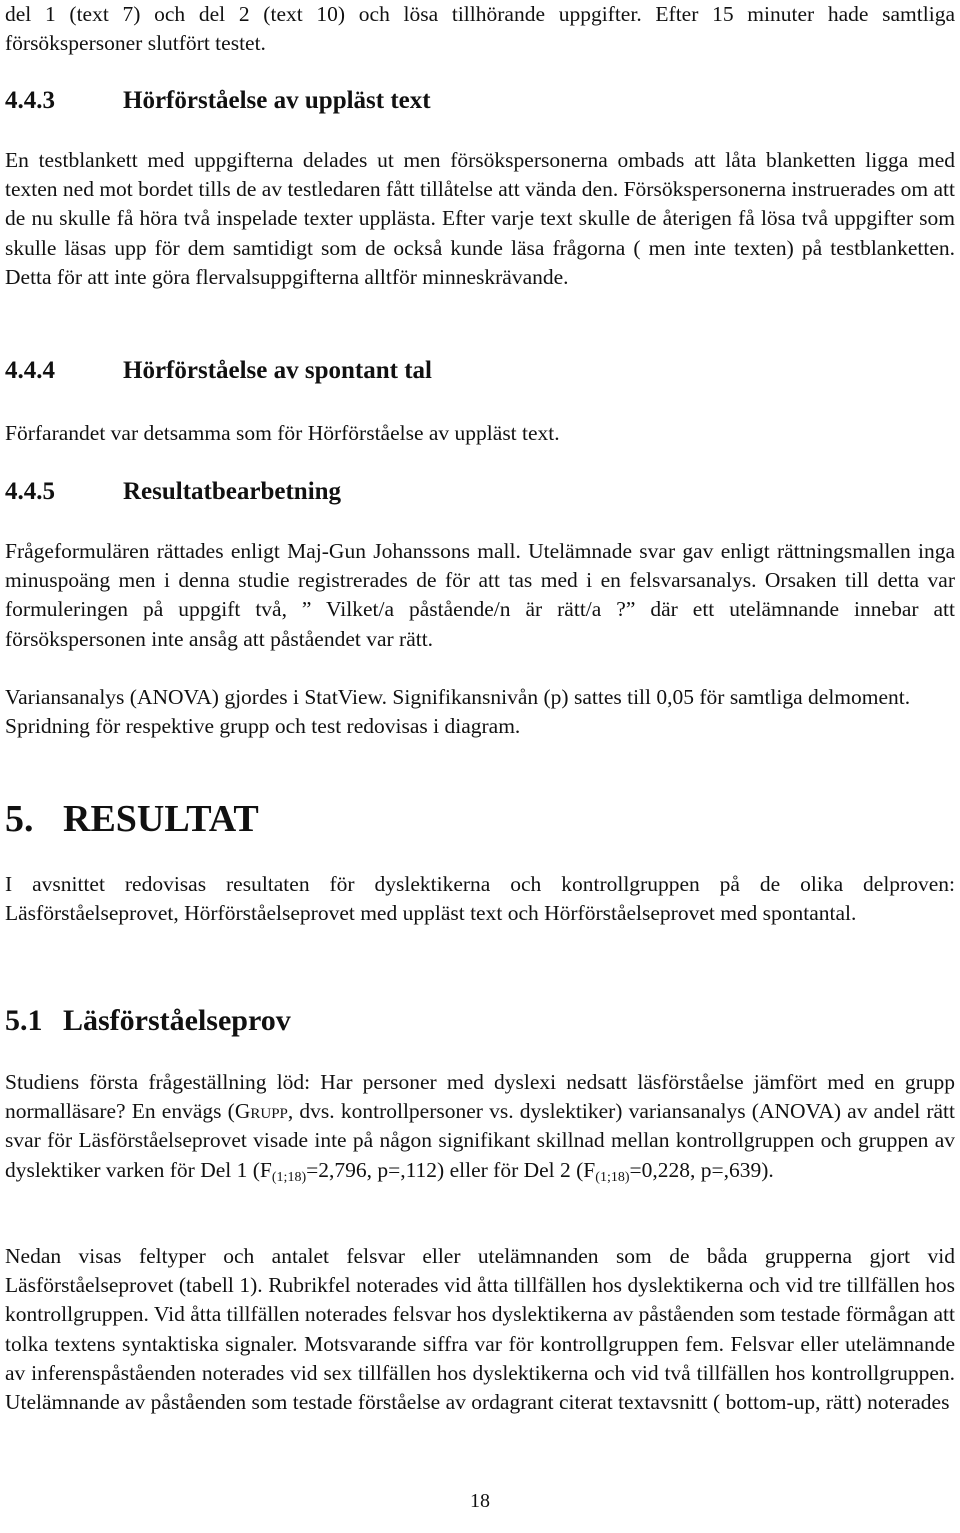 This screenshot has width=960, height=1533. I want to click on section-heading-4-4-4: 4.4.4 Hörförståelse av spontant tal, so click(218, 371).